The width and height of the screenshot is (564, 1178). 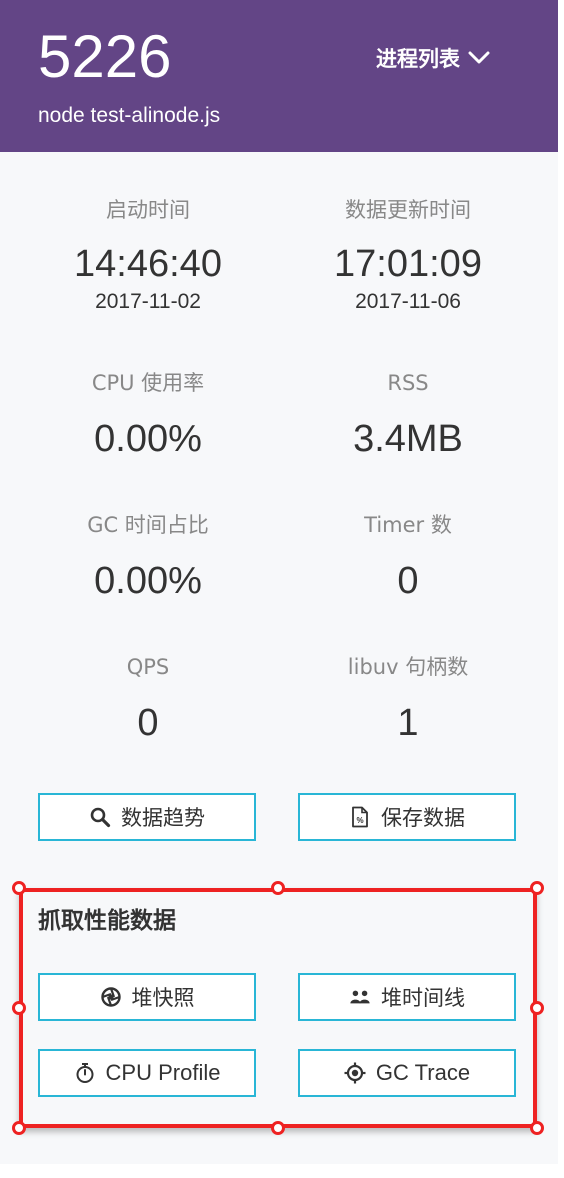 What do you see at coordinates (148, 558) in the screenshot?
I see `stat-gc-ratio: GC 时间占比 0.00%` at bounding box center [148, 558].